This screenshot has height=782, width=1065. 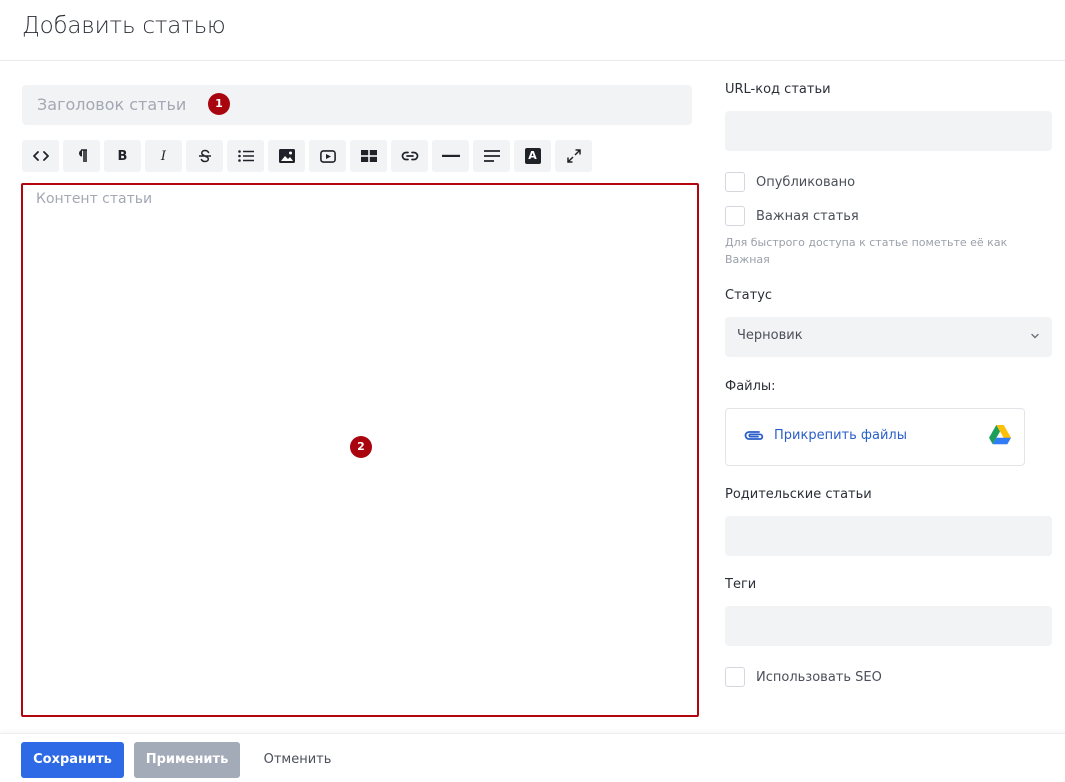 I want to click on italic-icon: I, so click(x=163, y=156).